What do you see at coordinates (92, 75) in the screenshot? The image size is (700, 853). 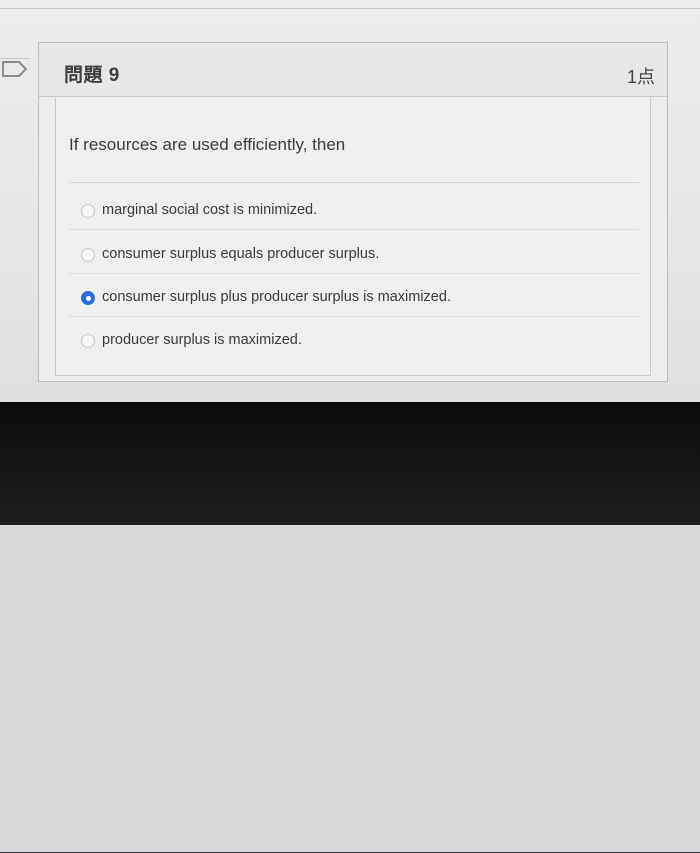 I see `question-title: 問題 9` at bounding box center [92, 75].